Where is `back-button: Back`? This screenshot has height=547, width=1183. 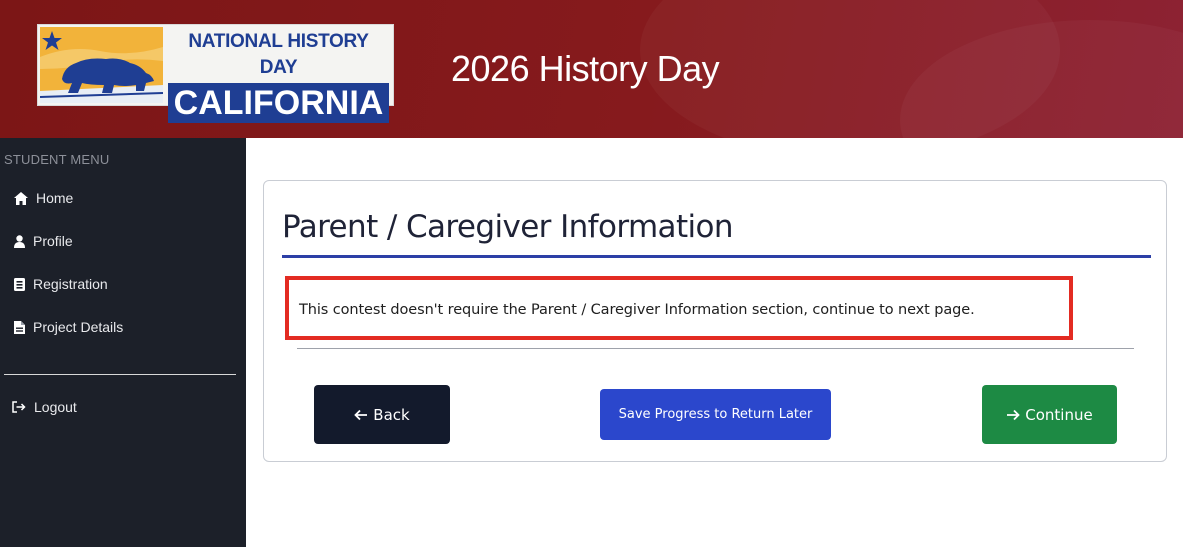
back-button: Back is located at coordinates (382, 414).